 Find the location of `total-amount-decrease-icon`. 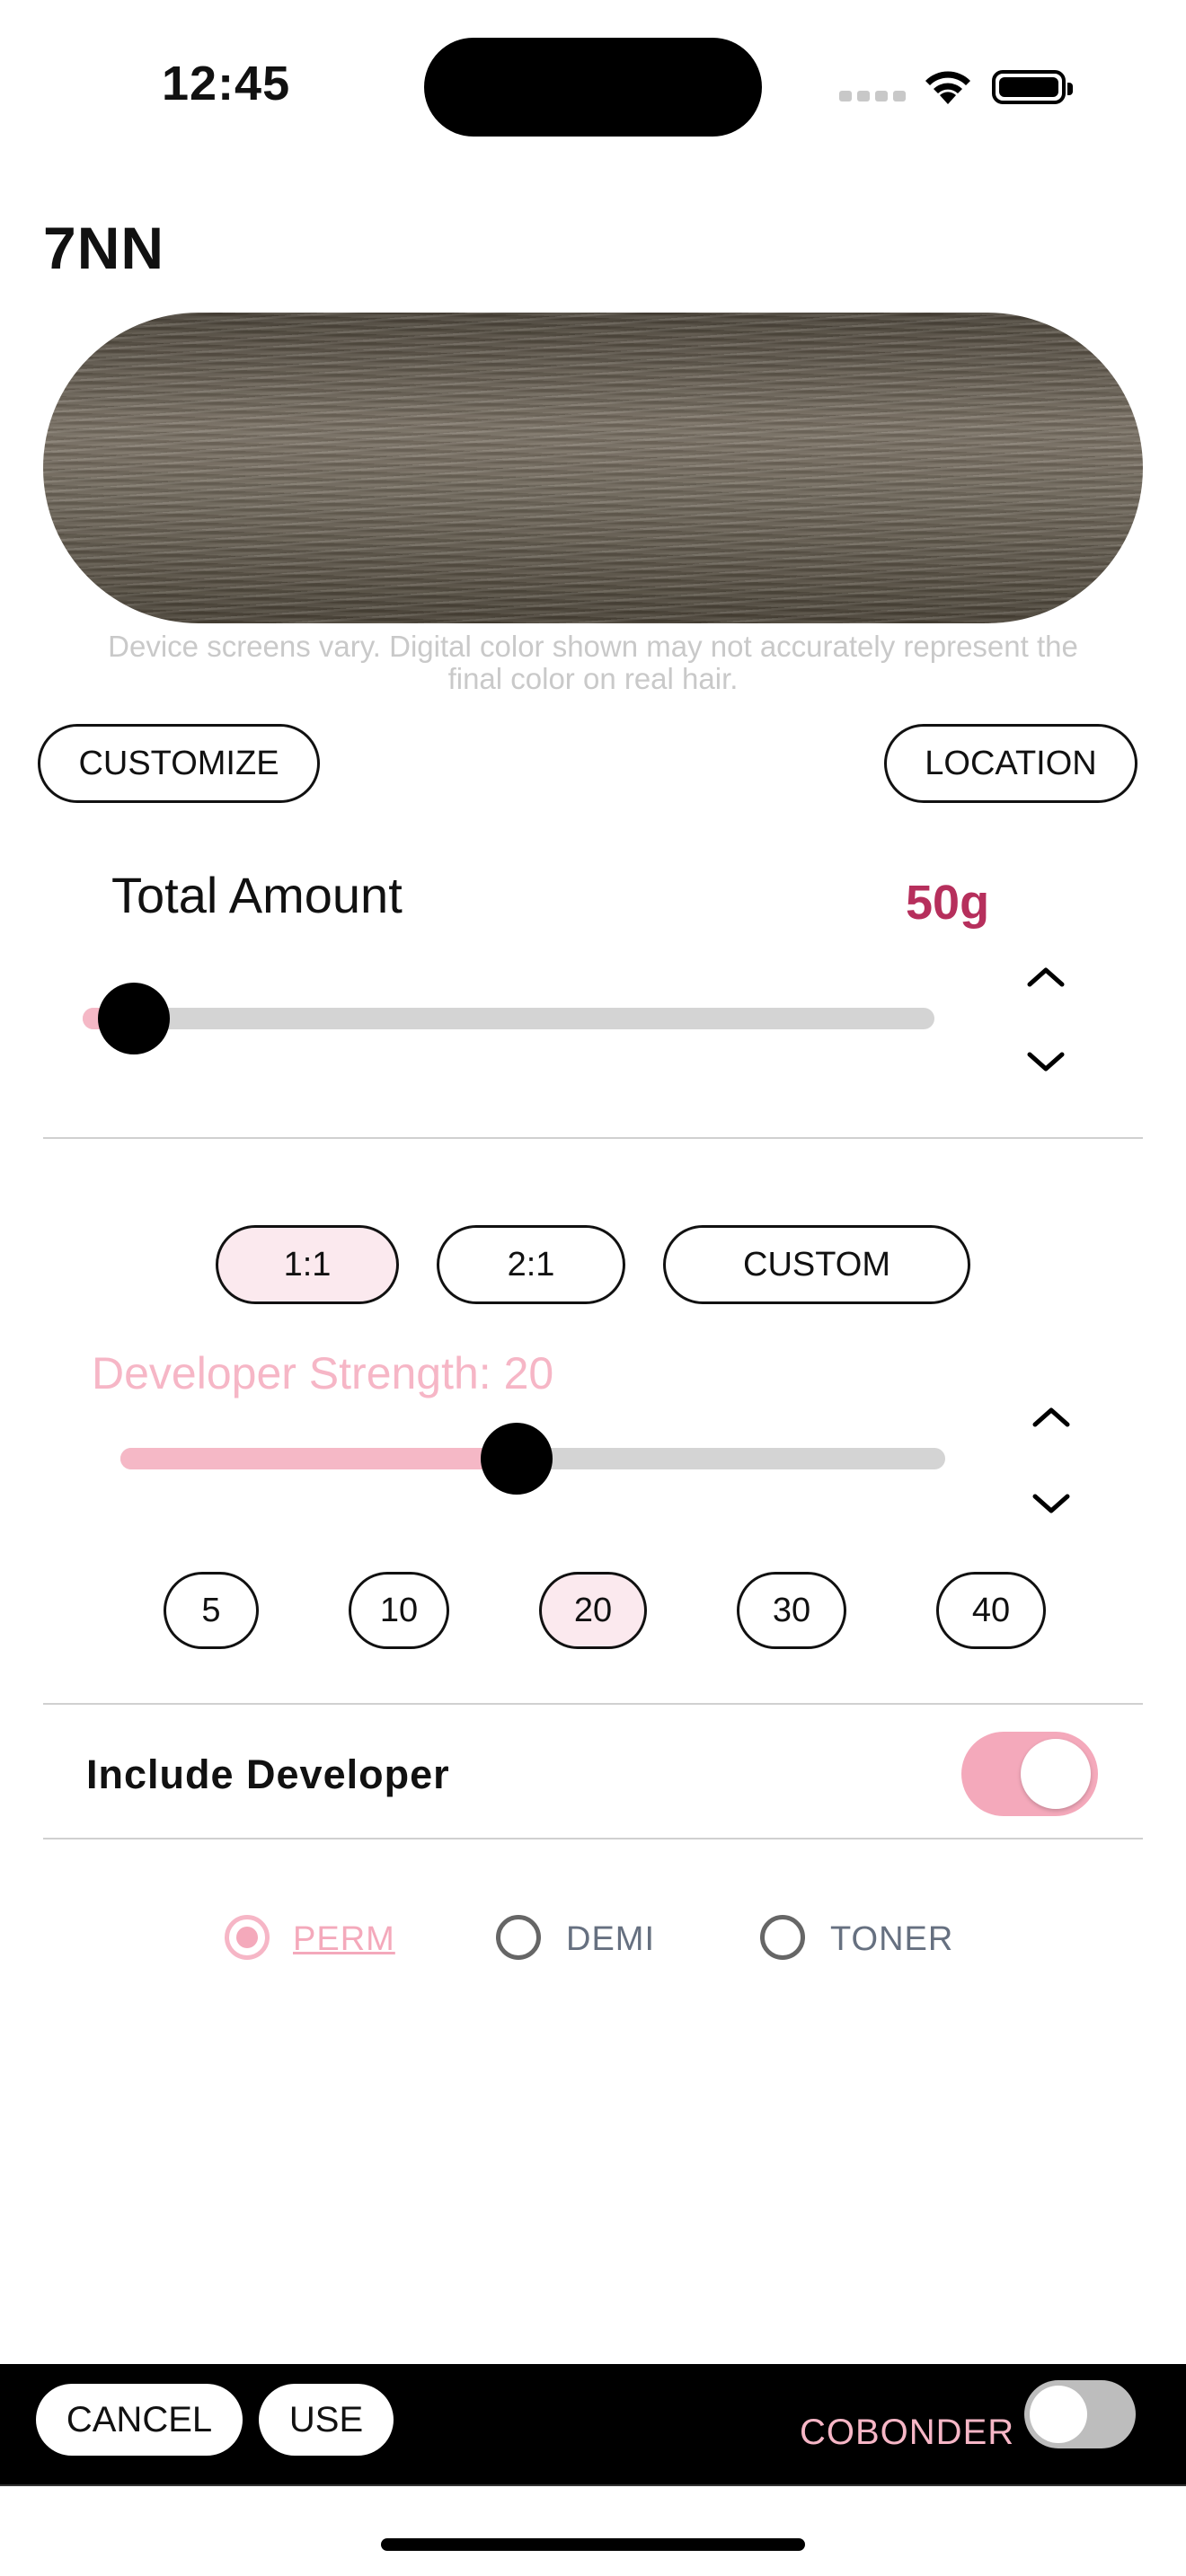

total-amount-decrease-icon is located at coordinates (1045, 1062).